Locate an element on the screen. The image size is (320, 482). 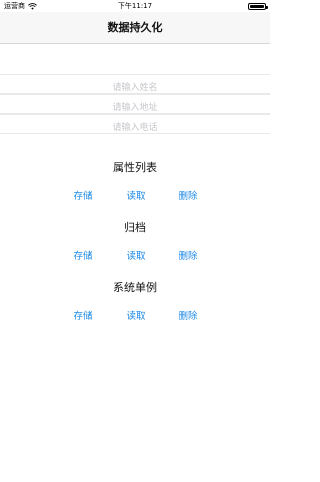
page-title: 数据持久化 is located at coordinates (135, 27).